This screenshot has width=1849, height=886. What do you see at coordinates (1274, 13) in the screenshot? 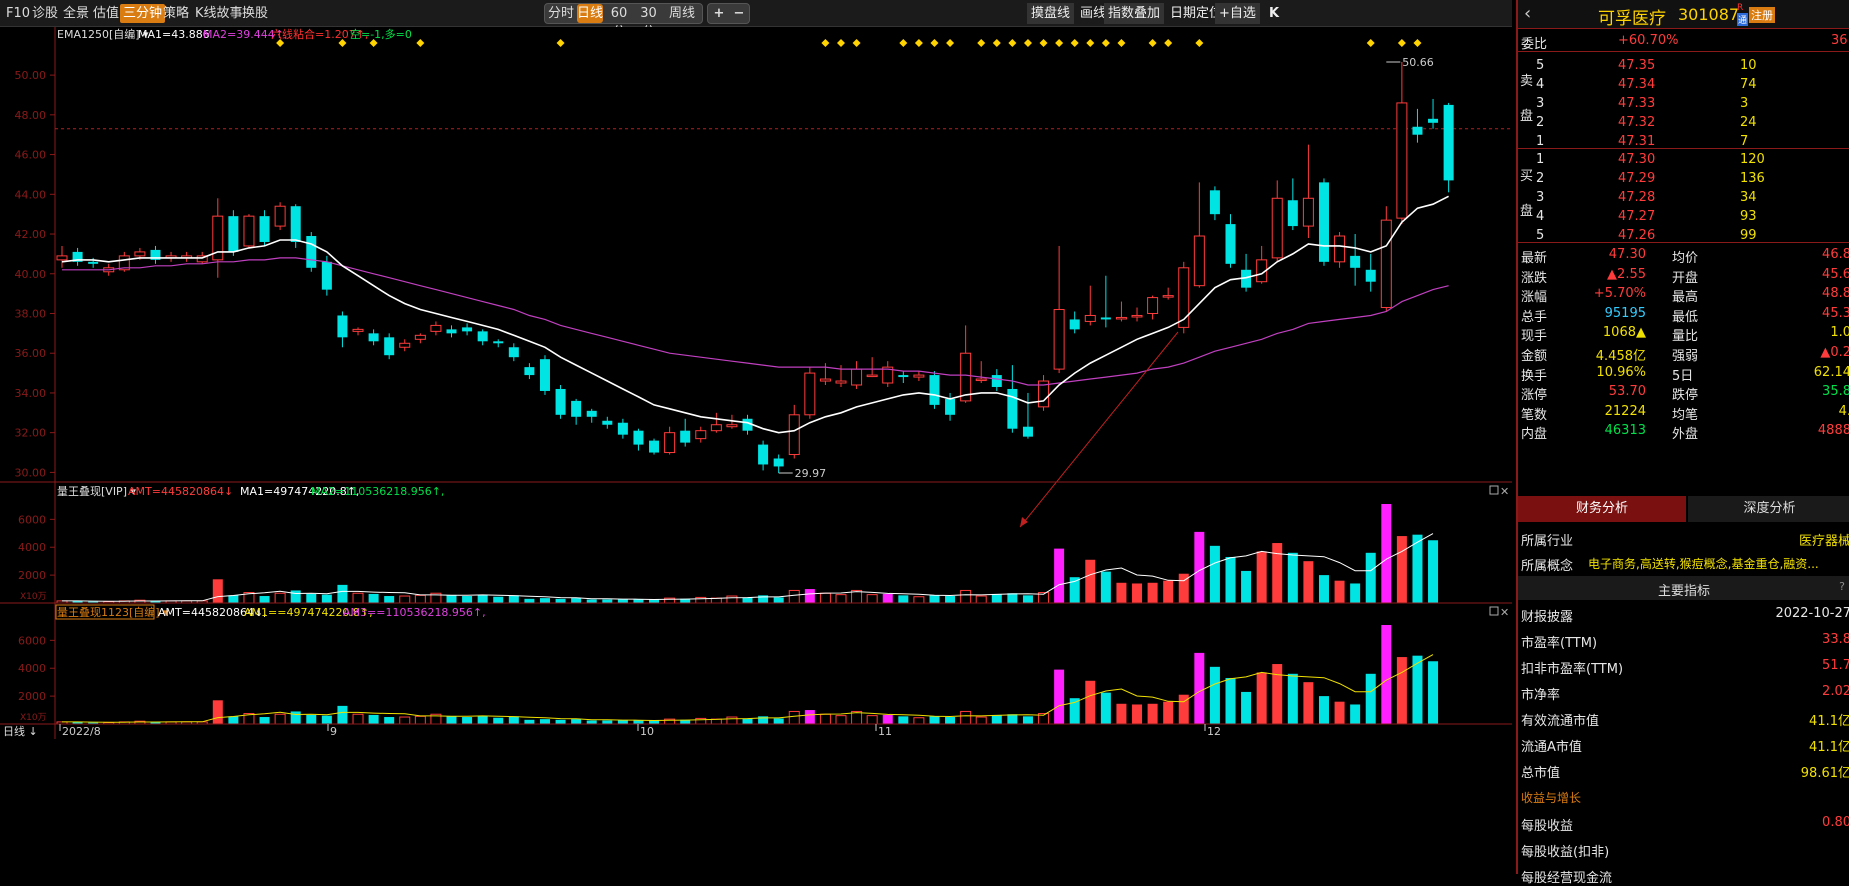
I see `exit-kline-button: K` at bounding box center [1274, 13].